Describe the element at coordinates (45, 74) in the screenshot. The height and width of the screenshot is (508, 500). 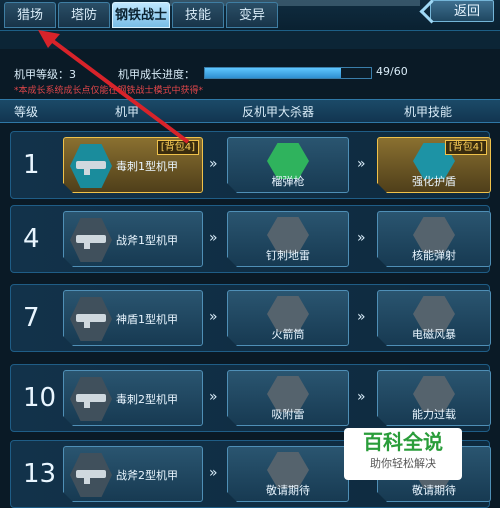
I see `mech-level: 机甲等级：3` at that location.